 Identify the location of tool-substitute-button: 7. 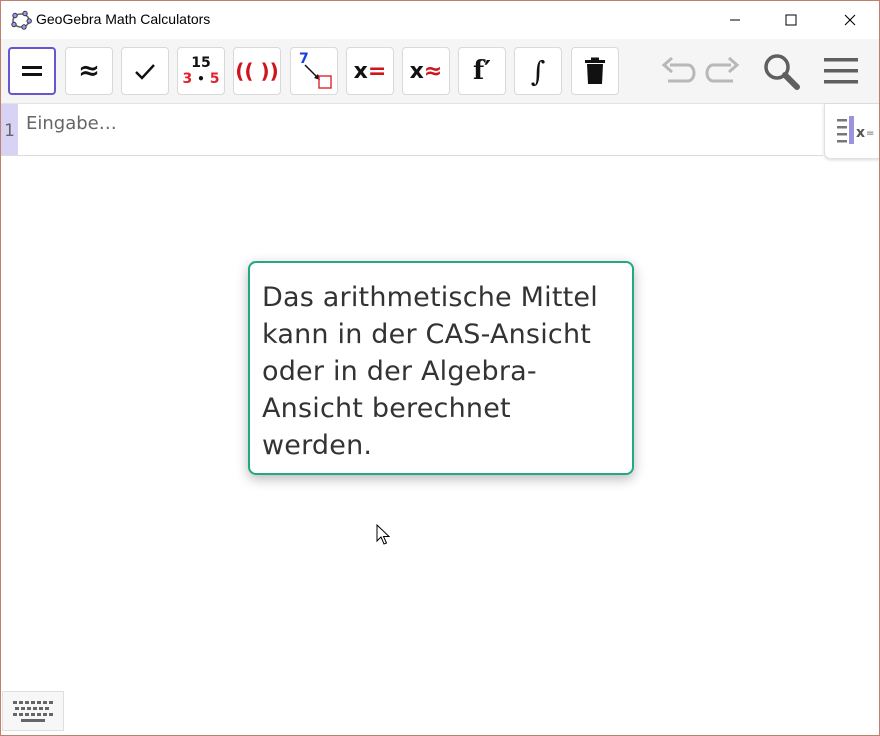
(314, 71).